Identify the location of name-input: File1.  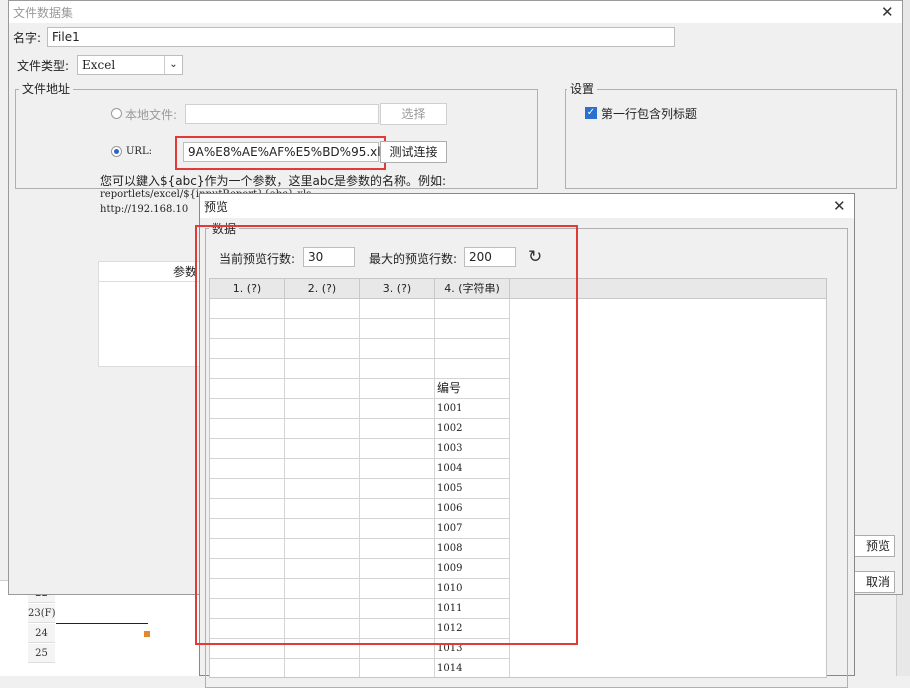
(361, 37).